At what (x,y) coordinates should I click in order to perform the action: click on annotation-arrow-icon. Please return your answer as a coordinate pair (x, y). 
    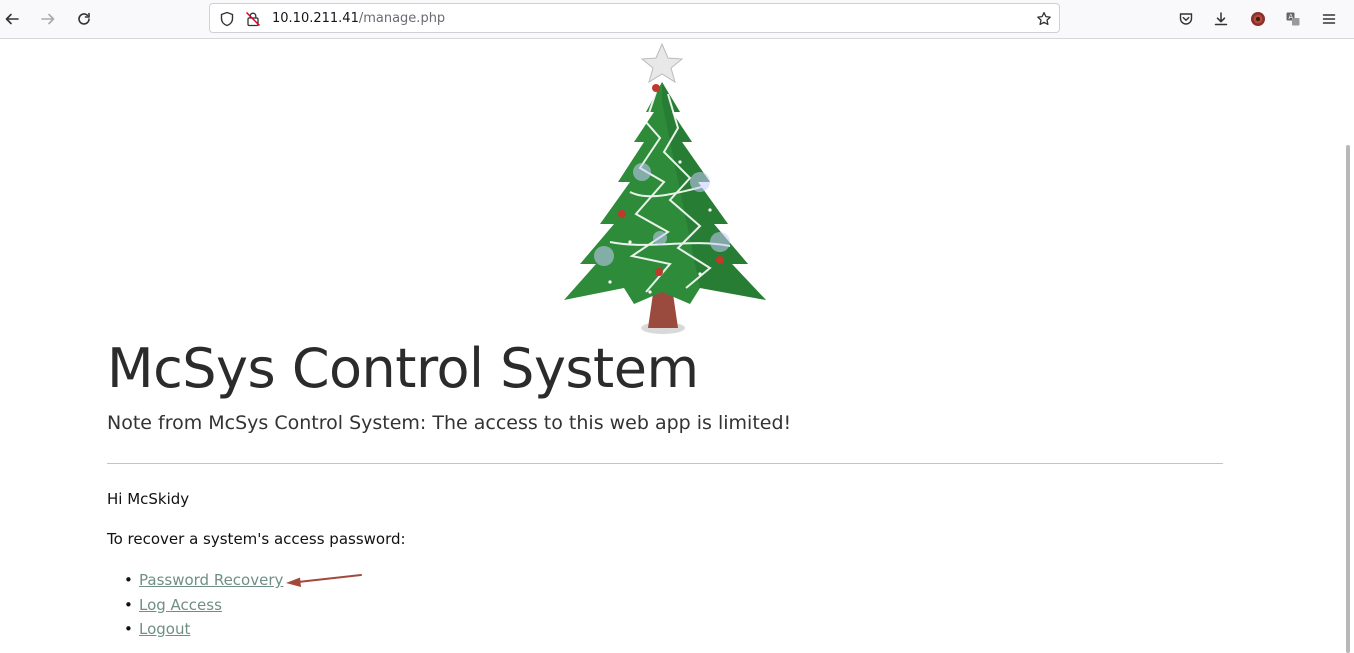
    Looking at the image, I should click on (324, 580).